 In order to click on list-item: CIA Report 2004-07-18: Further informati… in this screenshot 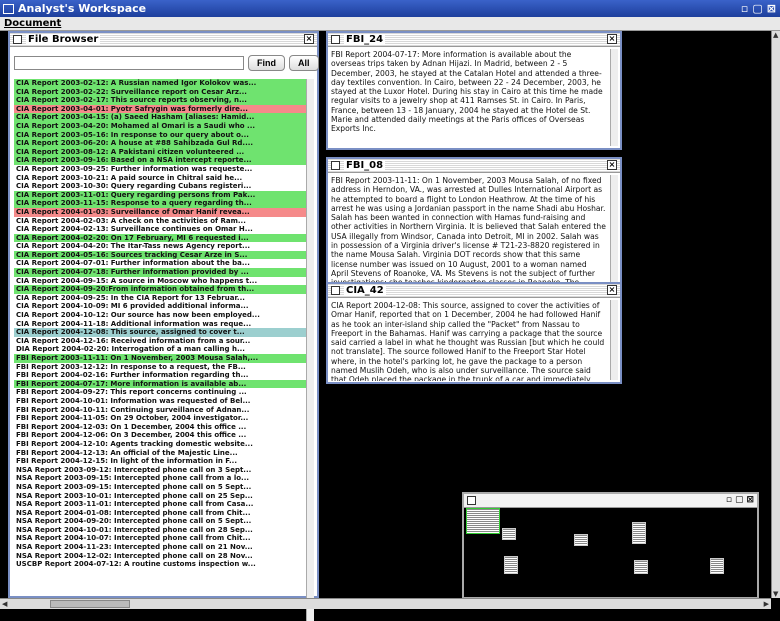, I will do `click(164, 272)`.